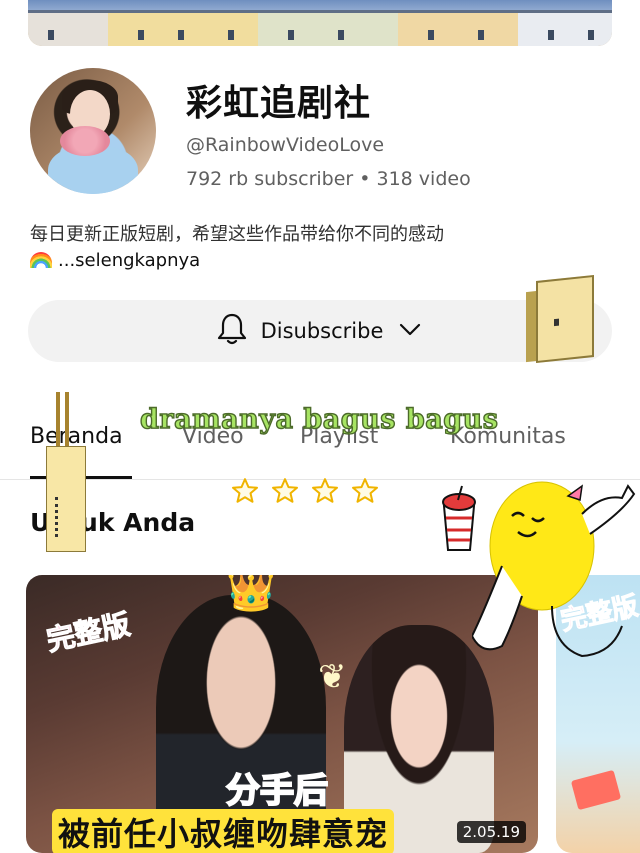 This screenshot has height=853, width=640. What do you see at coordinates (332, 677) in the screenshot?
I see `butterfly-icon: ❦` at bounding box center [332, 677].